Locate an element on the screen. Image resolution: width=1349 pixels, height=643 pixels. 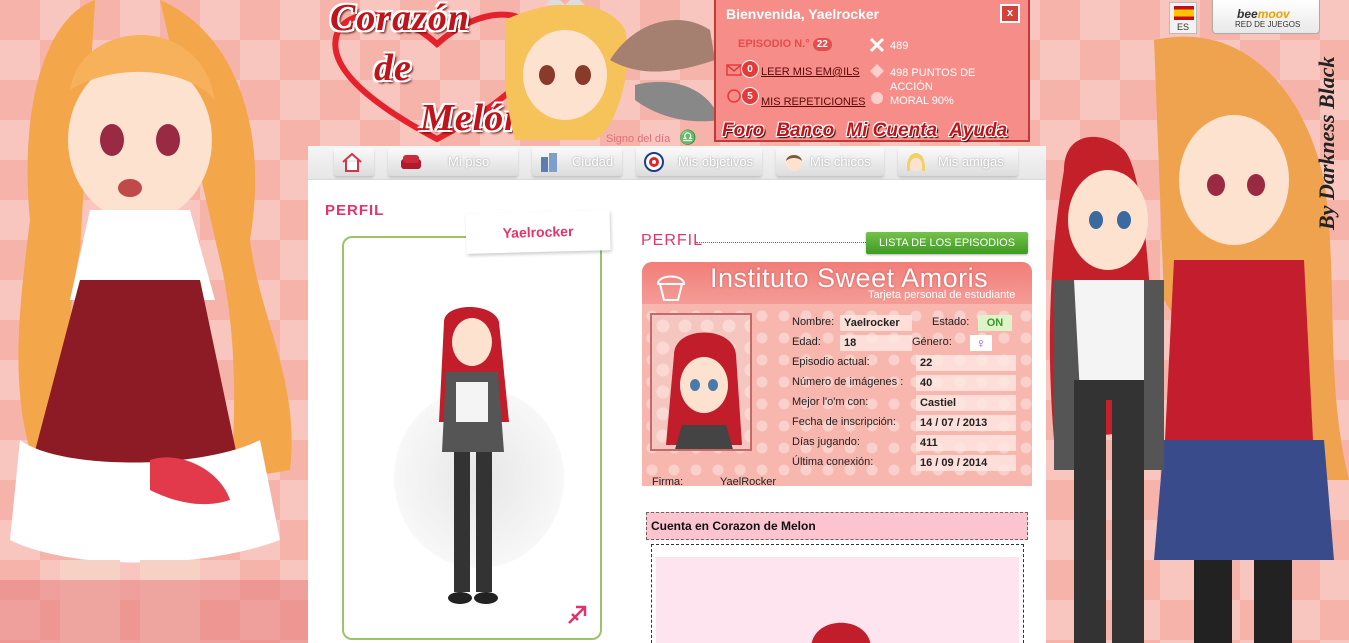
nav-forum: Foro is located at coordinates (743, 131).